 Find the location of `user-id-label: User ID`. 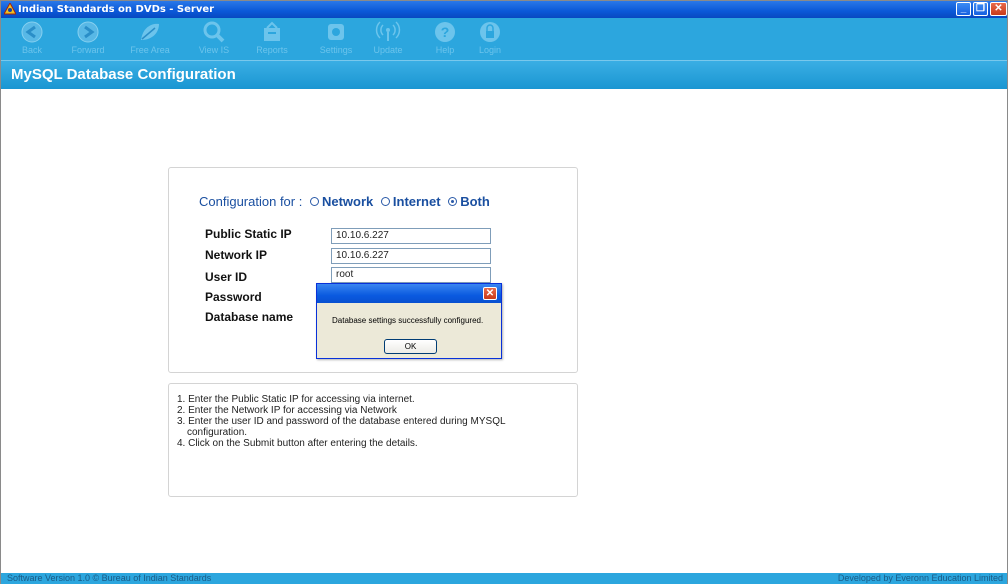

user-id-label: User ID is located at coordinates (226, 277).